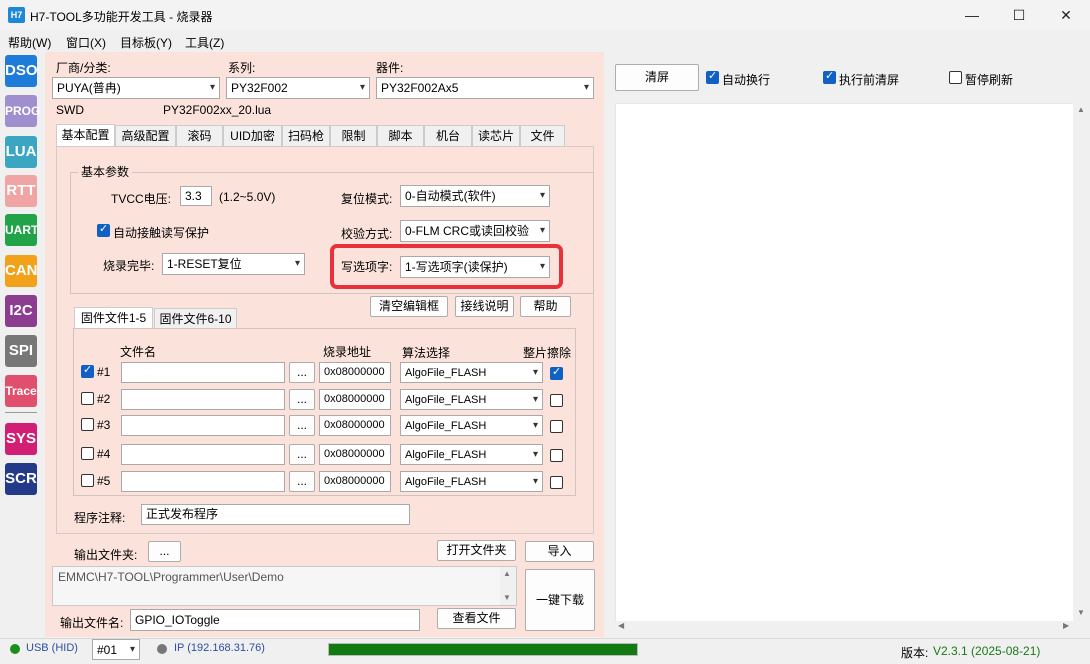  I want to click on clear-screen-button: 清屏, so click(657, 77).